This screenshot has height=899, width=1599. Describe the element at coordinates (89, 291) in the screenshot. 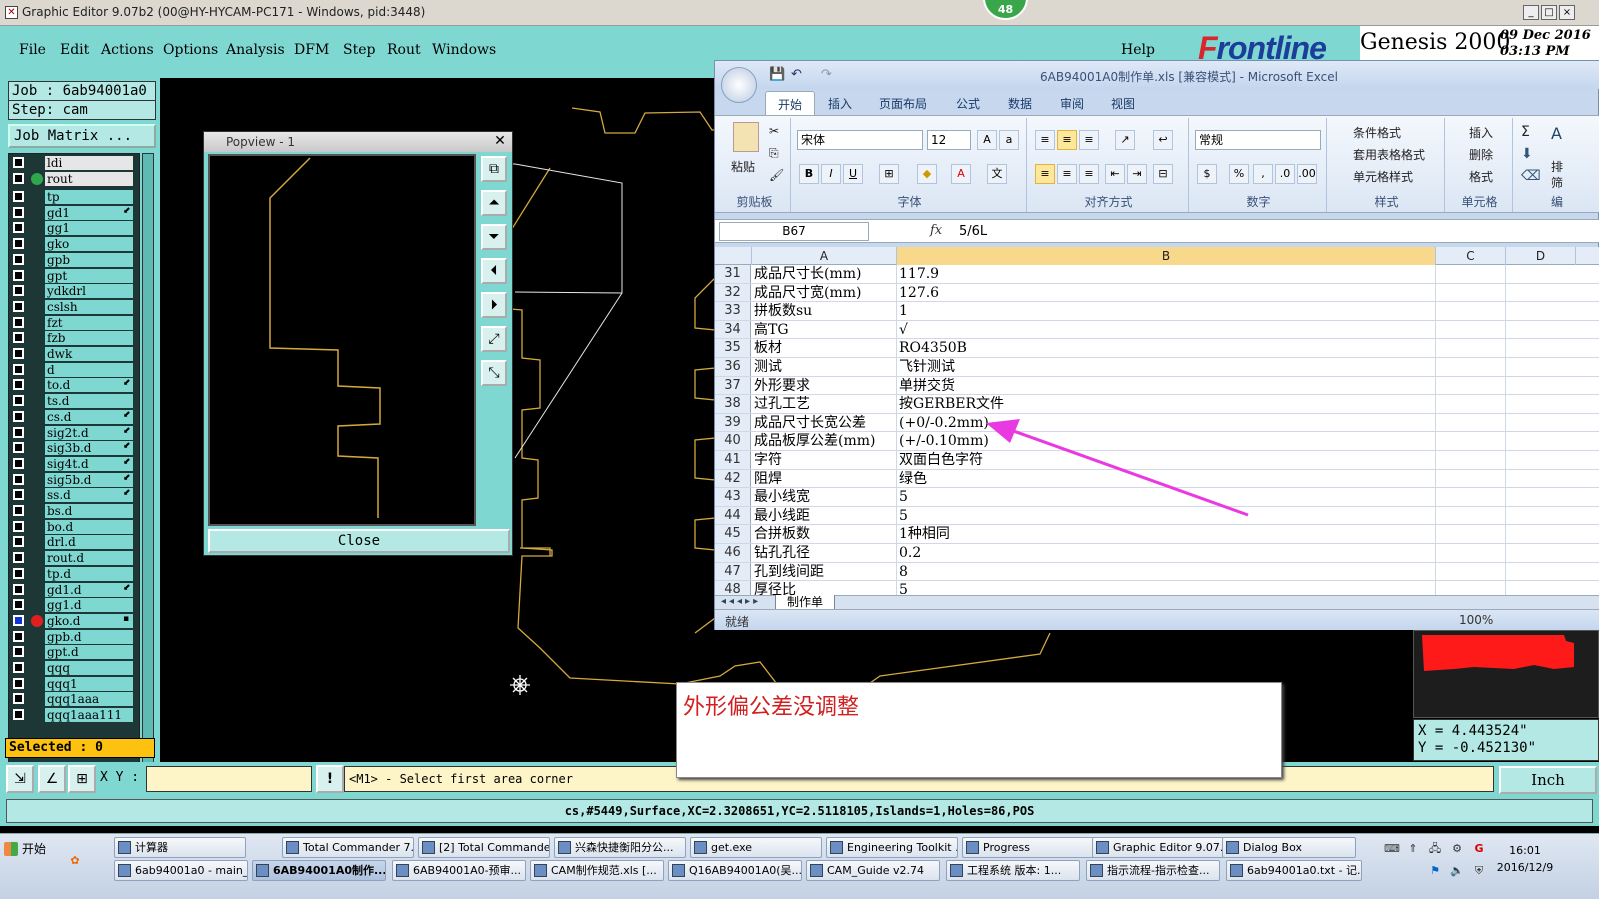

I see `layer-name: ydkdrl` at that location.